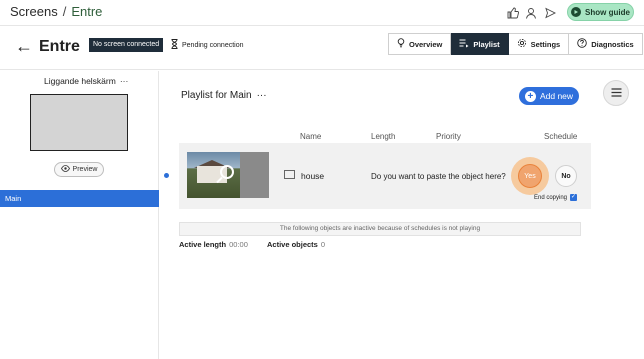 The height and width of the screenshot is (359, 644). I want to click on column-header-schedule: Schedule, so click(561, 136).